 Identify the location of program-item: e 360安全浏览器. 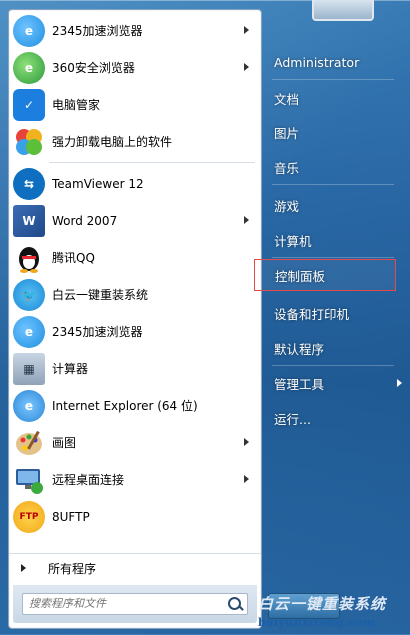
(135, 67).